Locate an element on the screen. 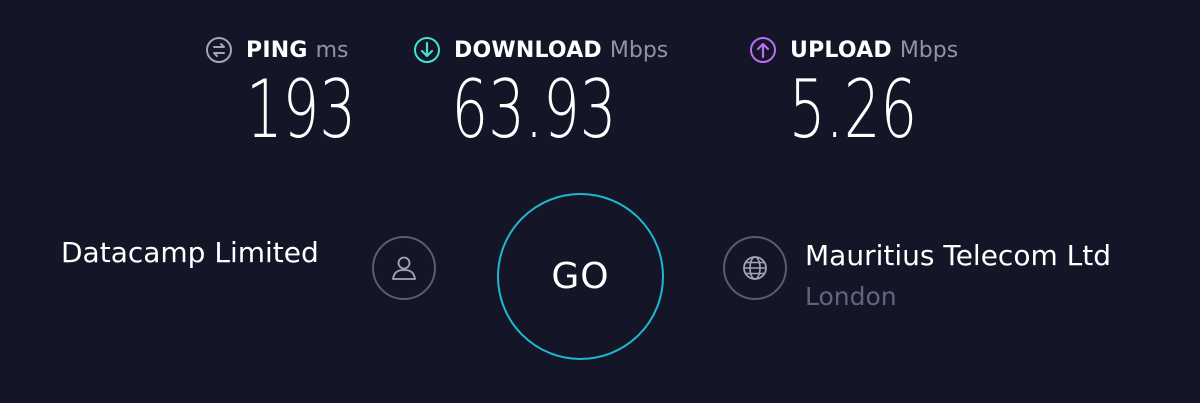  upload-header: UPLOAD Mbps is located at coordinates (853, 50).